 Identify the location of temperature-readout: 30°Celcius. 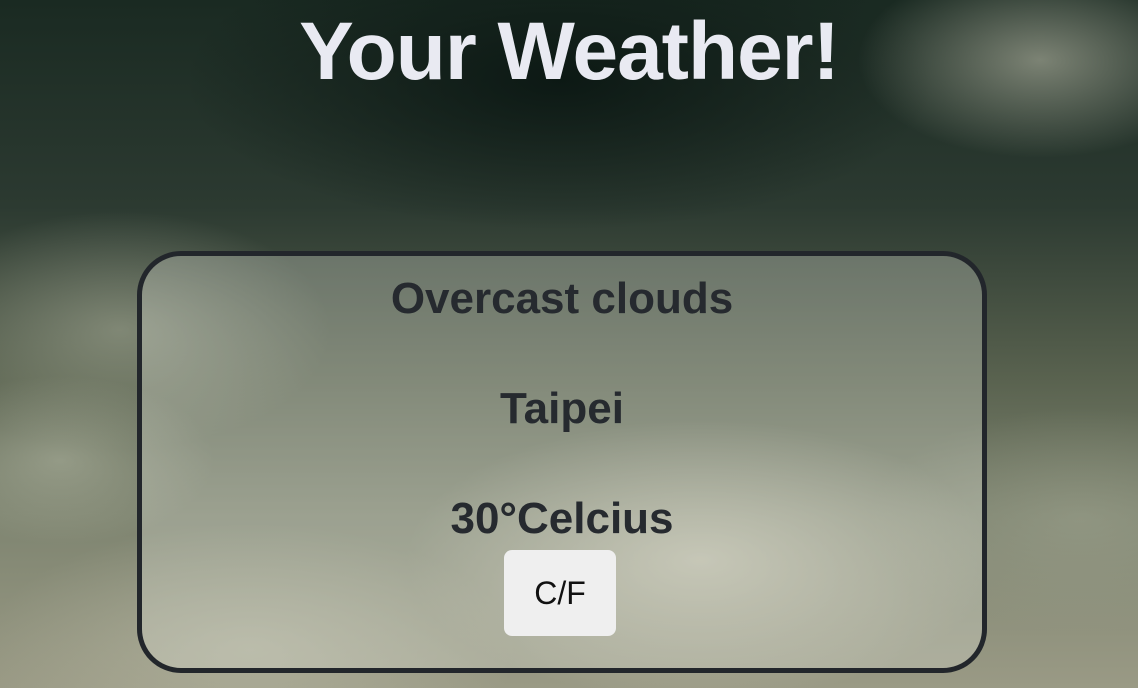
(562, 518).